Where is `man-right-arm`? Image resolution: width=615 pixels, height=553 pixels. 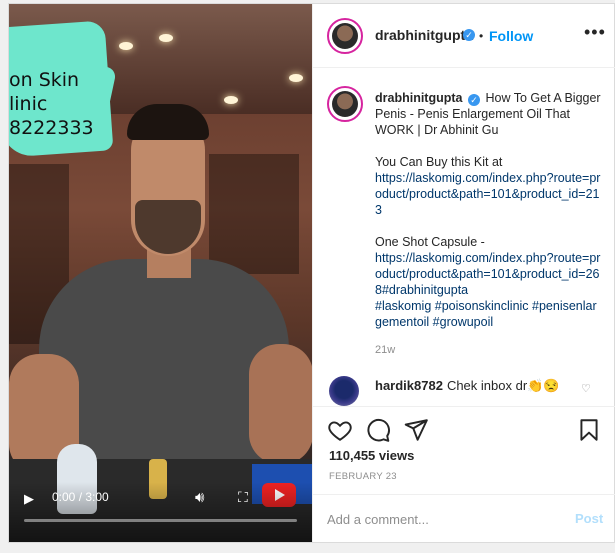 man-right-arm is located at coordinates (280, 404).